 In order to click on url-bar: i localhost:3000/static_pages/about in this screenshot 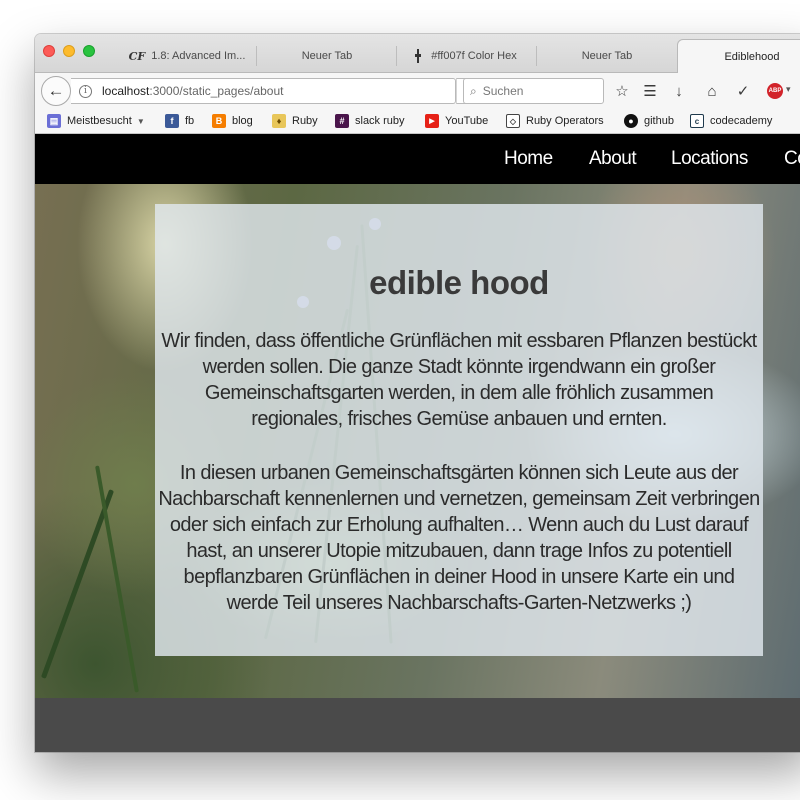, I will do `click(263, 91)`.